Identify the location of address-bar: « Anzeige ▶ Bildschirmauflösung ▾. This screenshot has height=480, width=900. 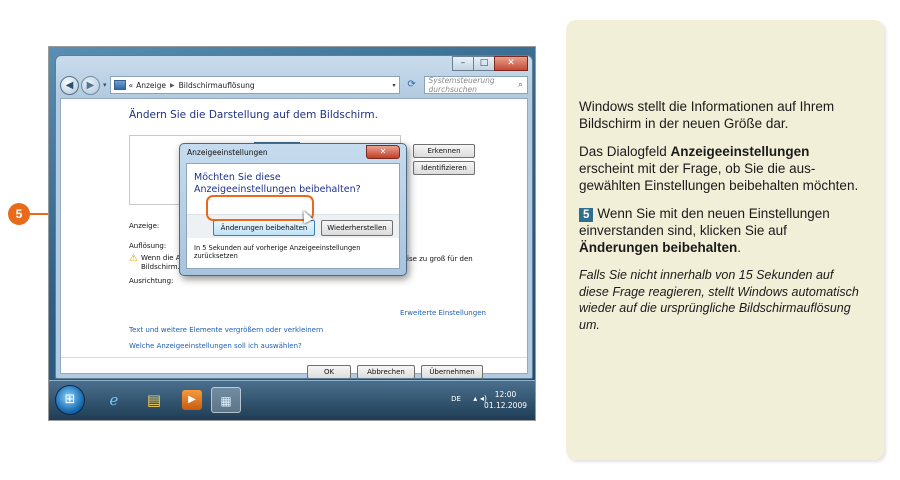
(254, 85).